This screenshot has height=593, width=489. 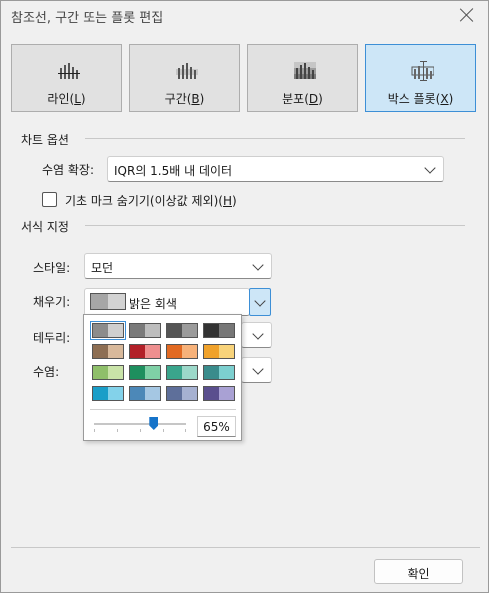 What do you see at coordinates (45, 227) in the screenshot?
I see `formatting-heading: 서식 지정` at bounding box center [45, 227].